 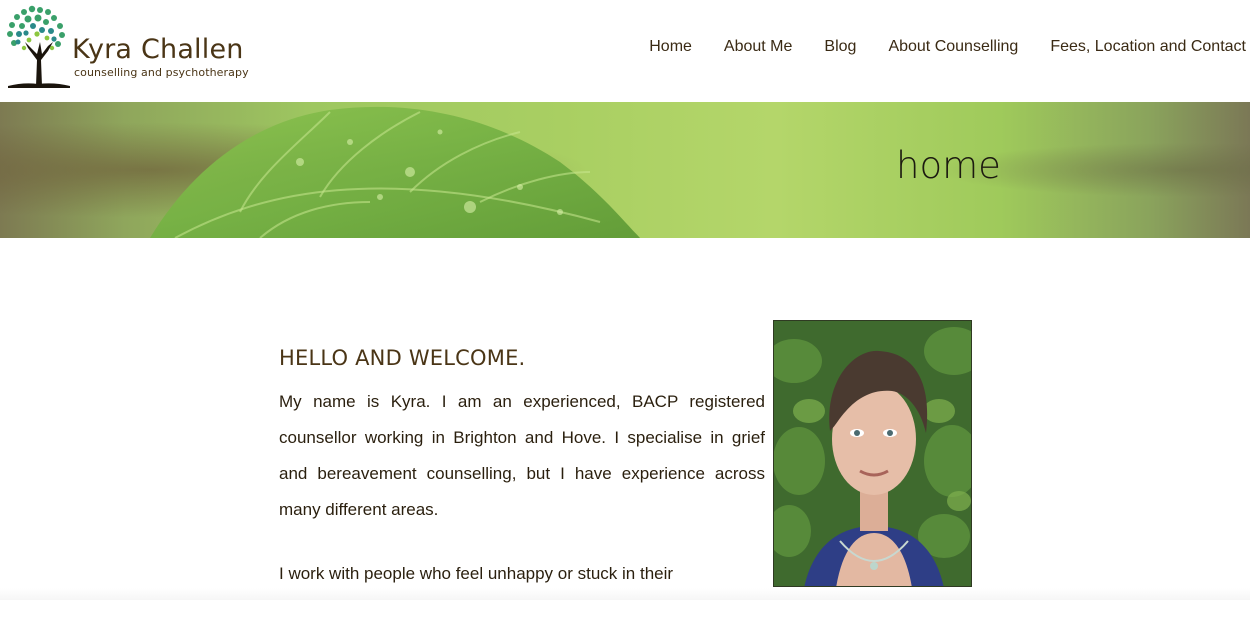 What do you see at coordinates (402, 358) in the screenshot?
I see `welcome-heading: HELLO AND WELCOME.` at bounding box center [402, 358].